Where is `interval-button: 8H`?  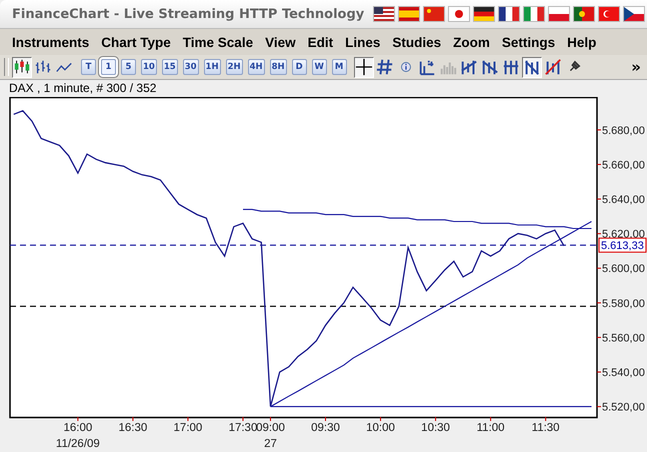 interval-button: 8H is located at coordinates (278, 67).